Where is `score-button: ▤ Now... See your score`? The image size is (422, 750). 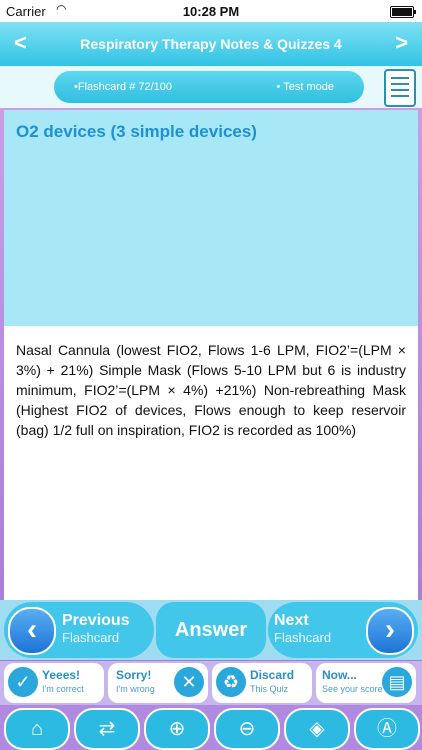 score-button: ▤ Now... See your score is located at coordinates (366, 683).